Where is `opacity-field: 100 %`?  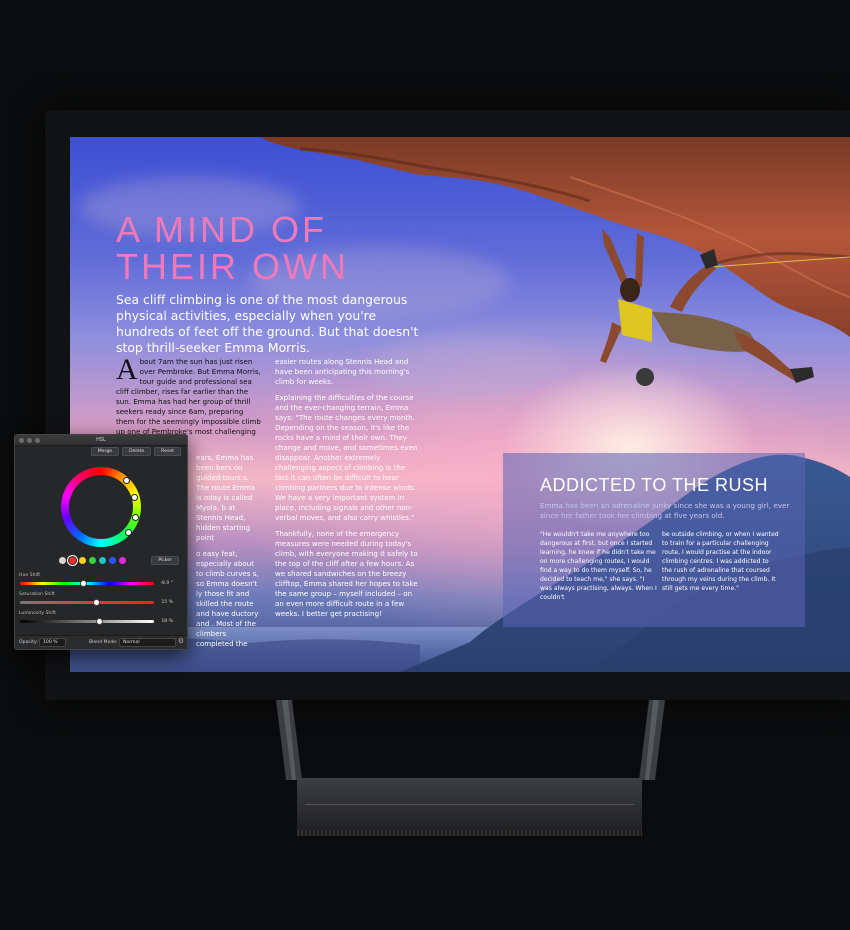
opacity-field: 100 % is located at coordinates (52, 642).